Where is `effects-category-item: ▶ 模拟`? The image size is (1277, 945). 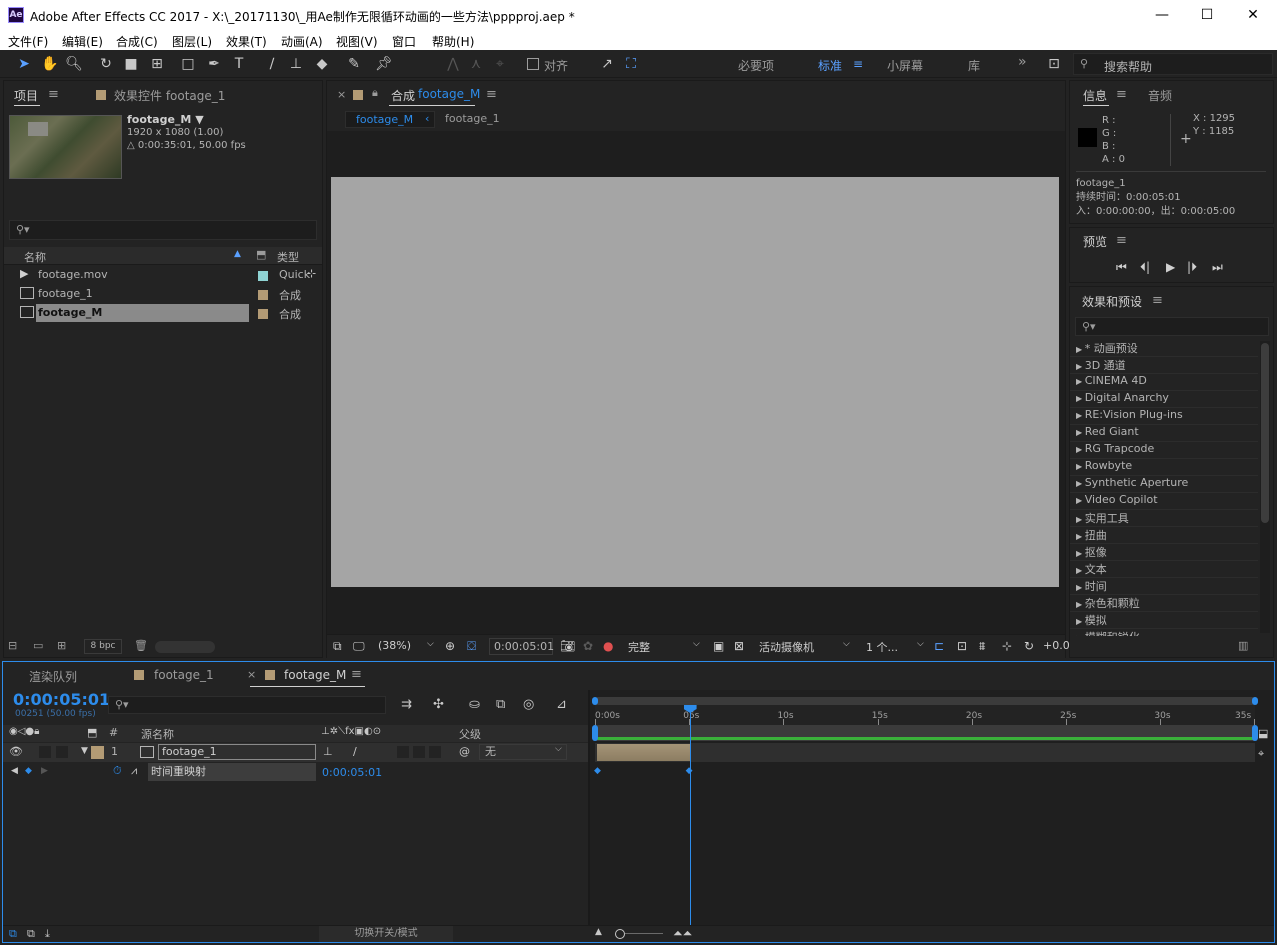
effects-category-item: ▶ 模拟 is located at coordinates (1164, 620).